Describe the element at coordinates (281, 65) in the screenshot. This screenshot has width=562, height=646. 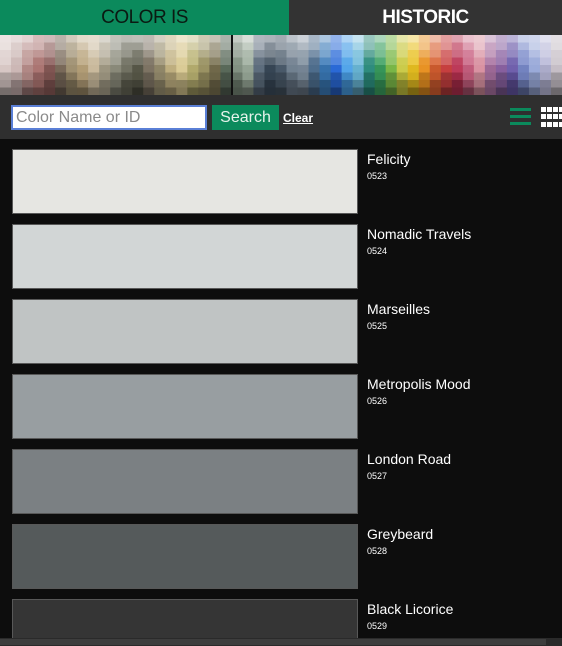
I see `color-palette-strip` at that location.